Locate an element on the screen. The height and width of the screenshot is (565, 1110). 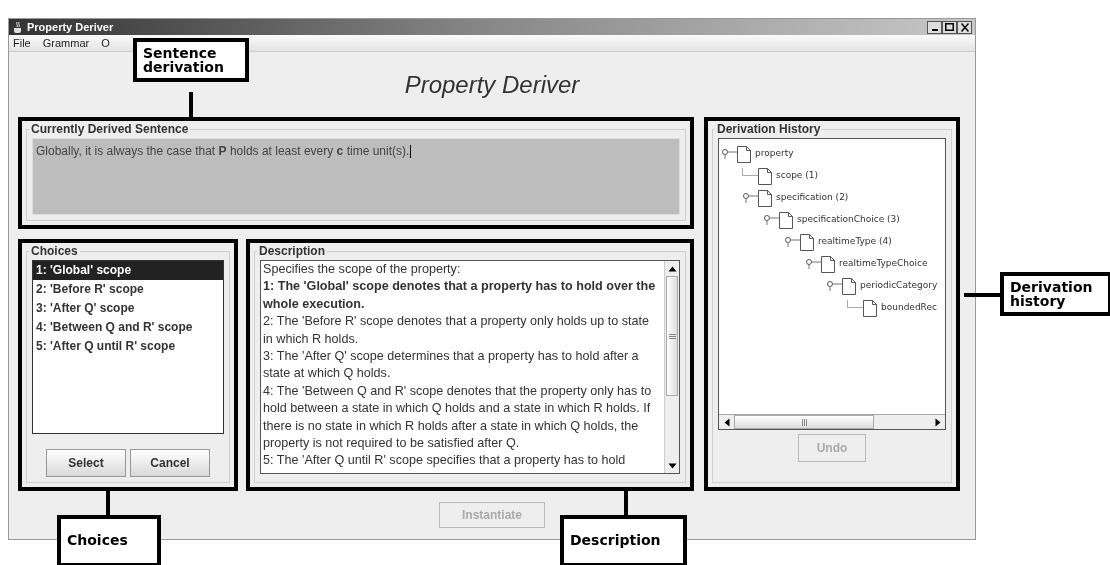
tree-node-label: specification (2) is located at coordinates (812, 198).